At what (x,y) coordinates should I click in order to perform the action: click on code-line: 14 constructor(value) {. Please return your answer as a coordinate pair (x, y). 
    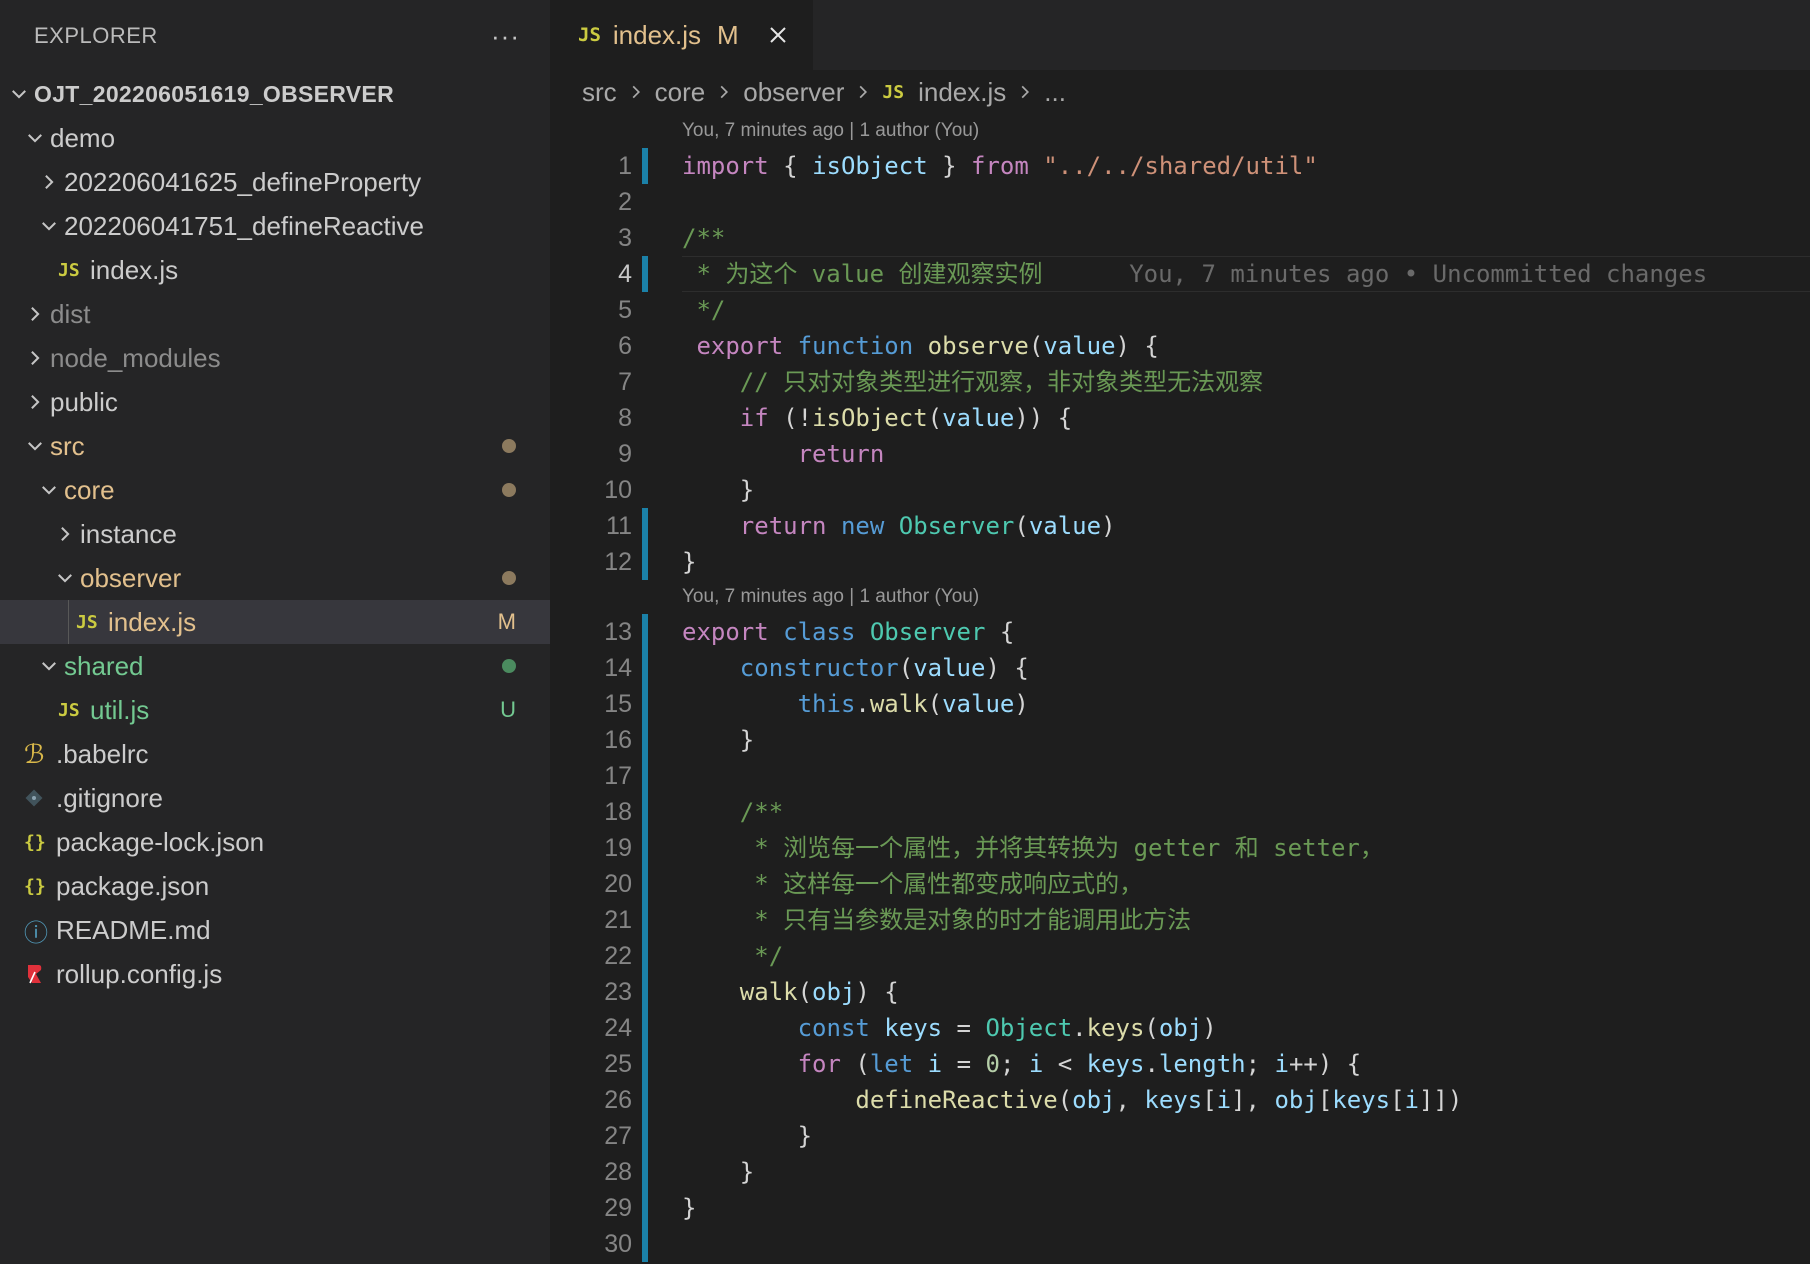
    Looking at the image, I should click on (1180, 668).